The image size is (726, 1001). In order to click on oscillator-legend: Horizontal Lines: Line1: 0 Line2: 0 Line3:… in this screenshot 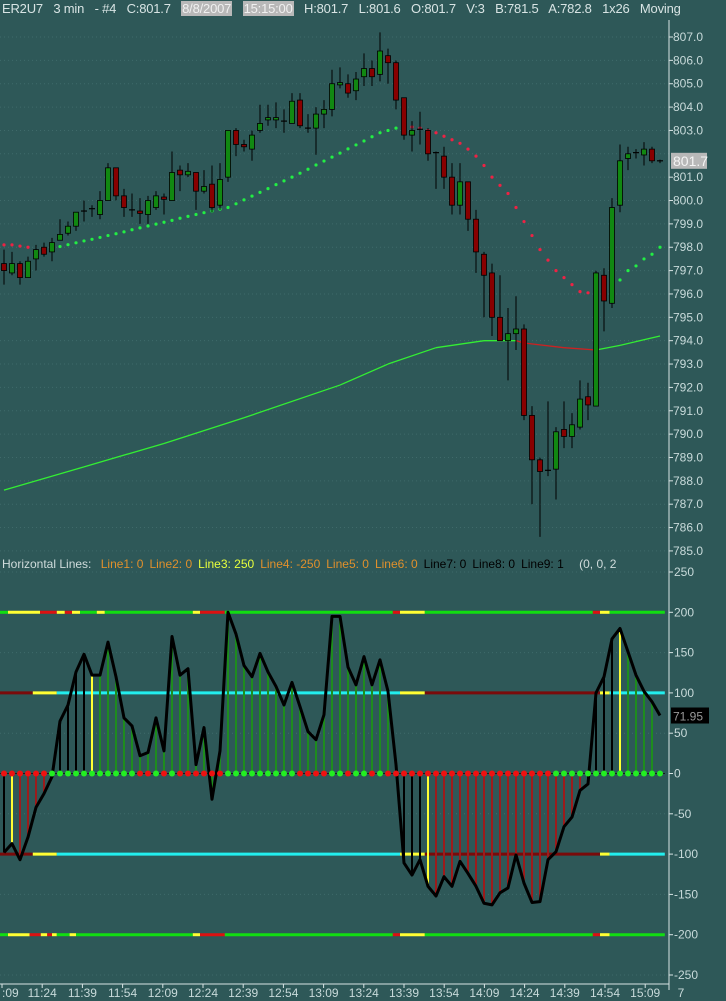, I will do `click(312, 564)`.